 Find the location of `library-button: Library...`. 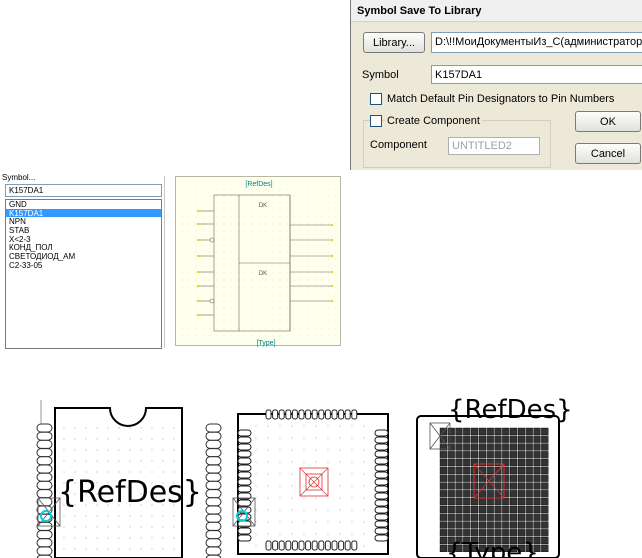

library-button: Library... is located at coordinates (394, 42).